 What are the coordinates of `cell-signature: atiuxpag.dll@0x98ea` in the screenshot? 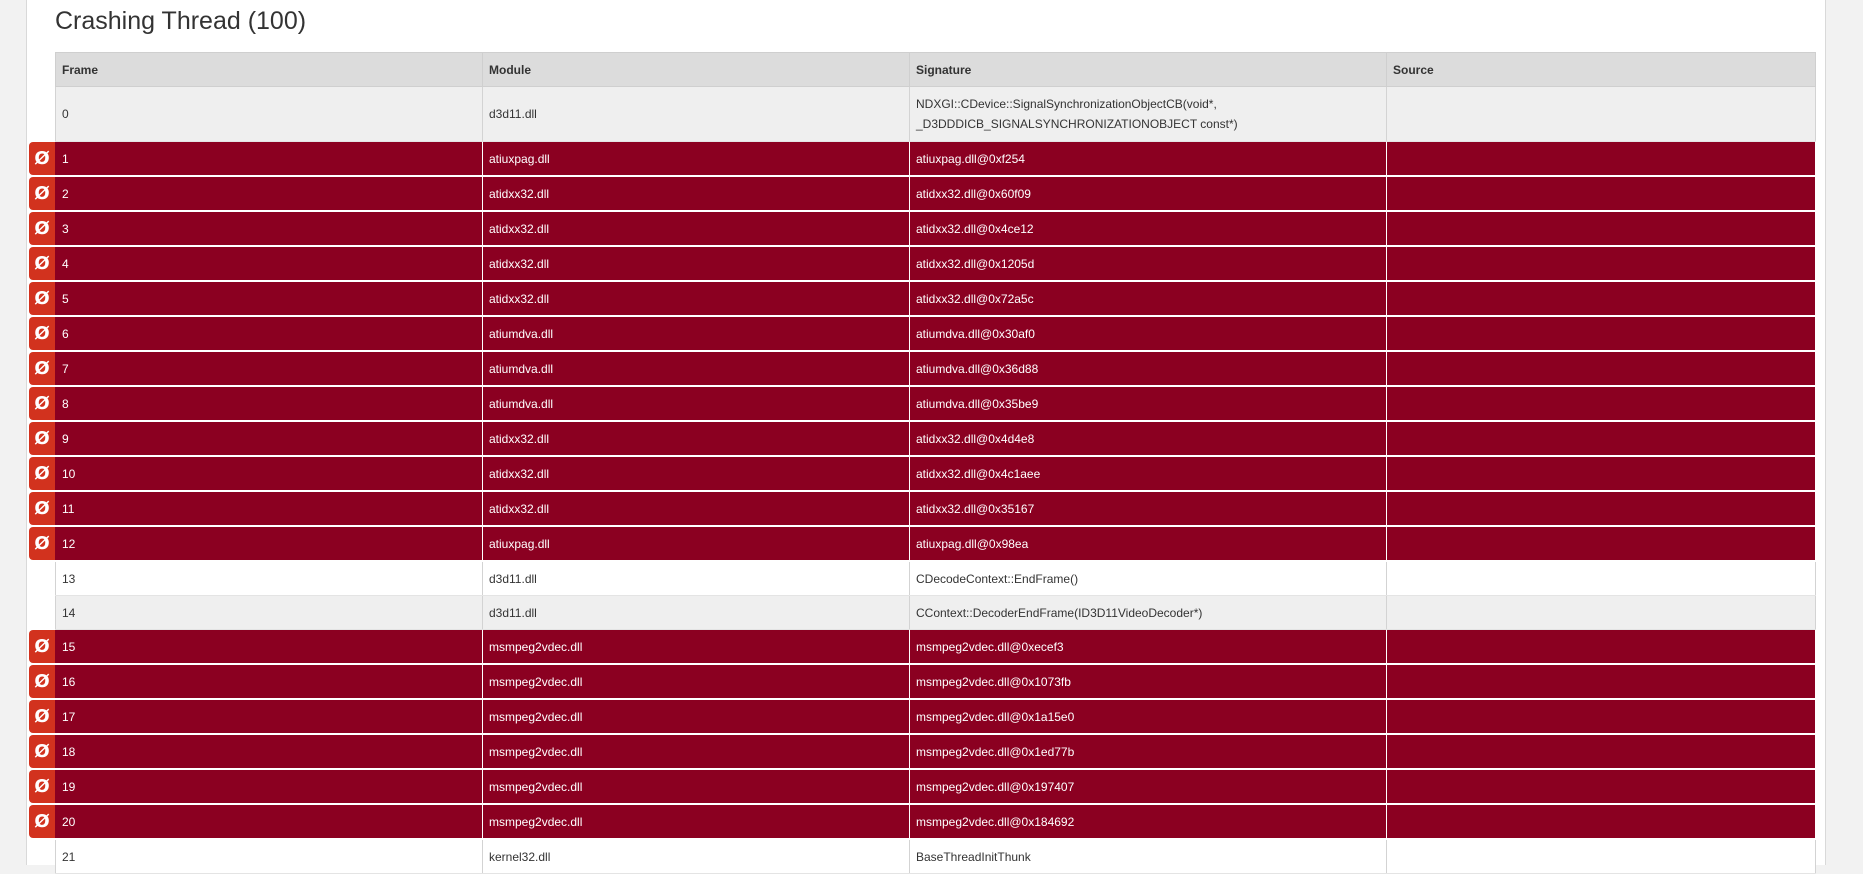 It's located at (1148, 544).